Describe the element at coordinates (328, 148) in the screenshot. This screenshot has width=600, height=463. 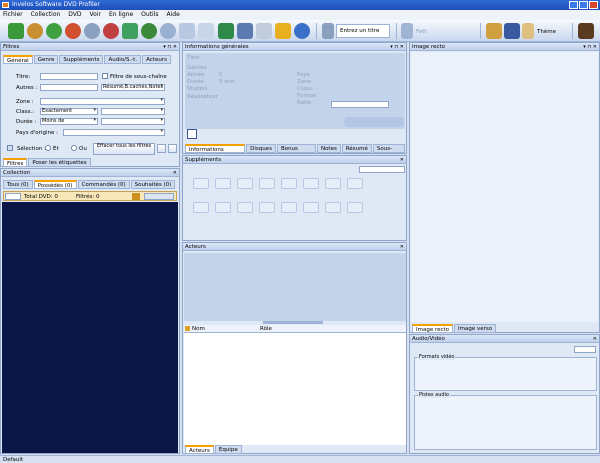
I see `tab-notes: Notes` at that location.